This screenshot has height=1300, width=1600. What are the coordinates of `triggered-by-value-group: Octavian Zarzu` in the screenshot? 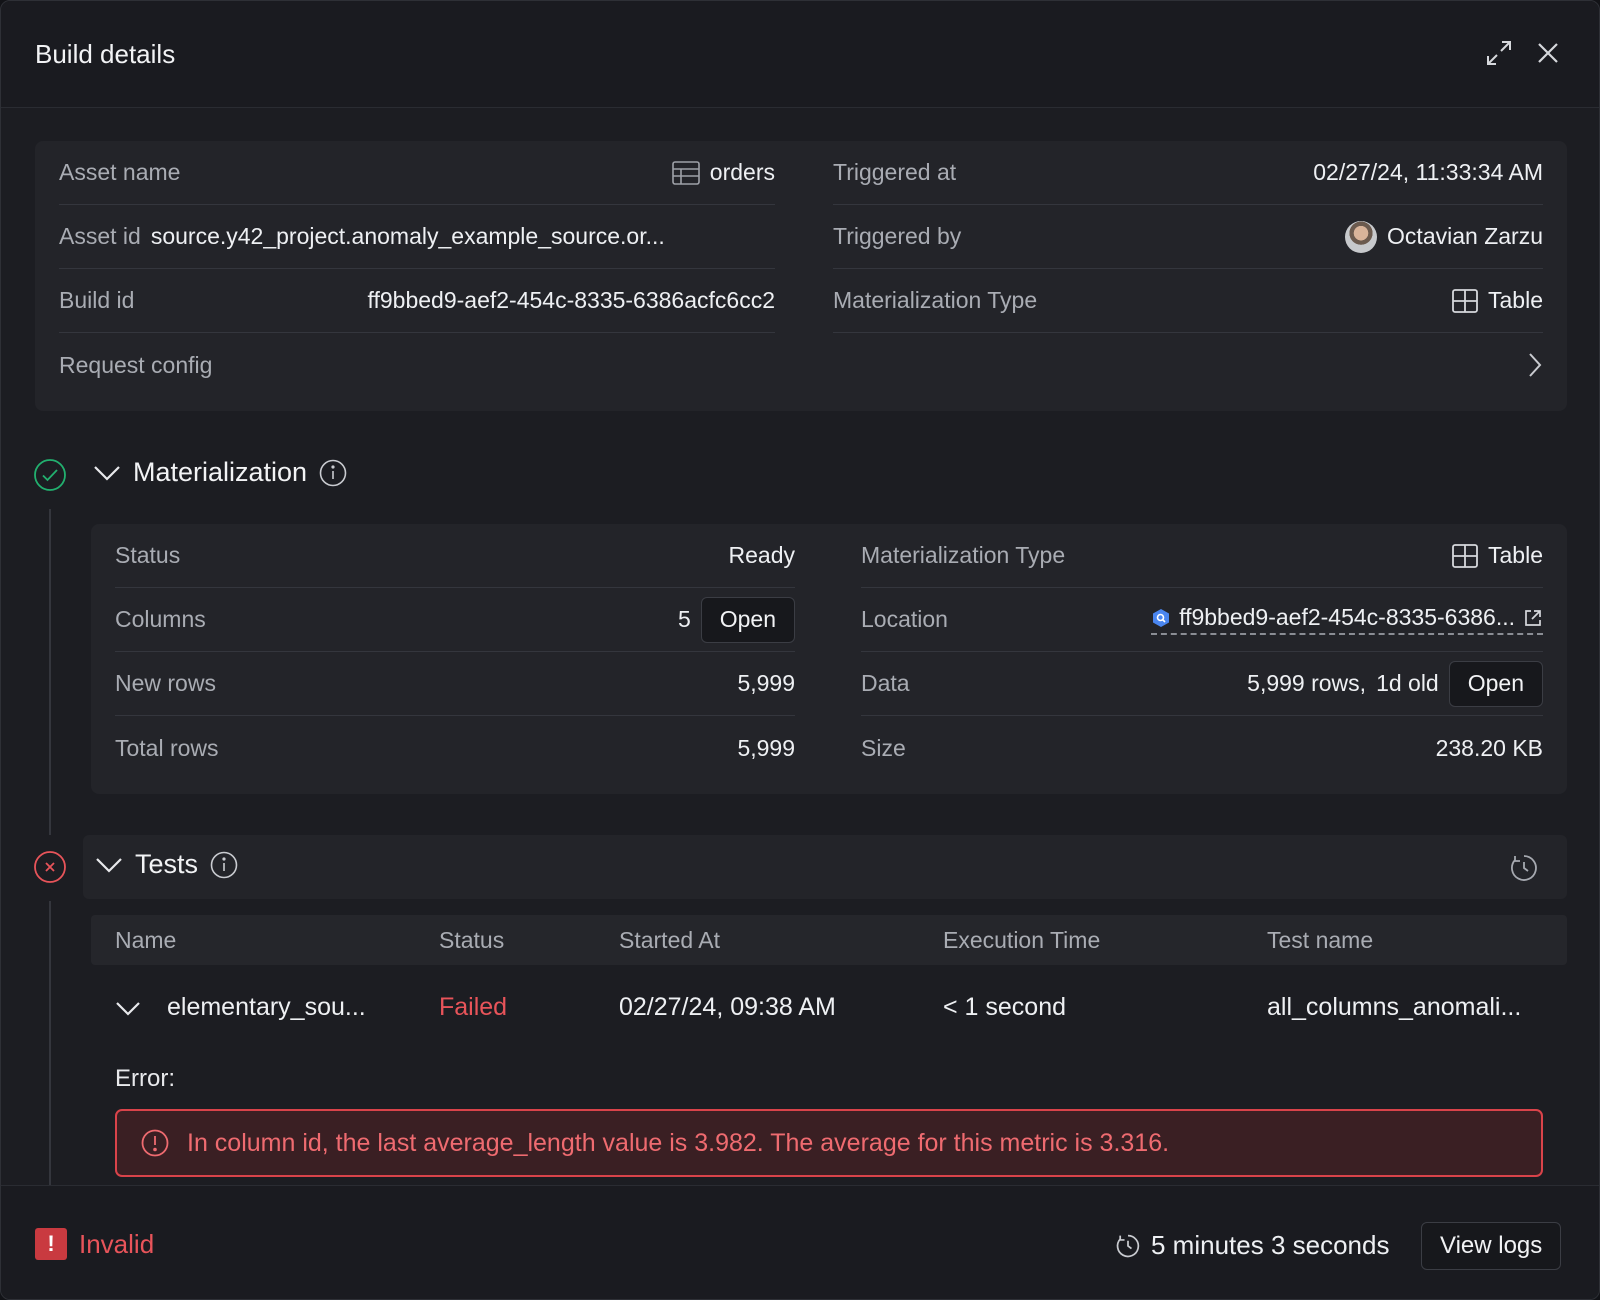 It's located at (1444, 236).